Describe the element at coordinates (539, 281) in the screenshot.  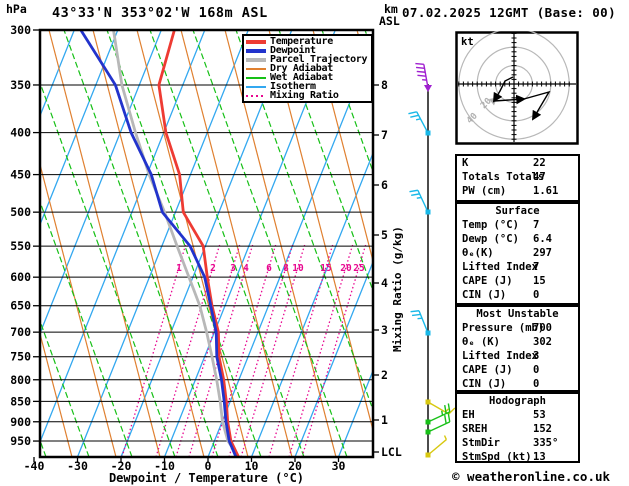
I see `panel-row-value: 15` at that location.